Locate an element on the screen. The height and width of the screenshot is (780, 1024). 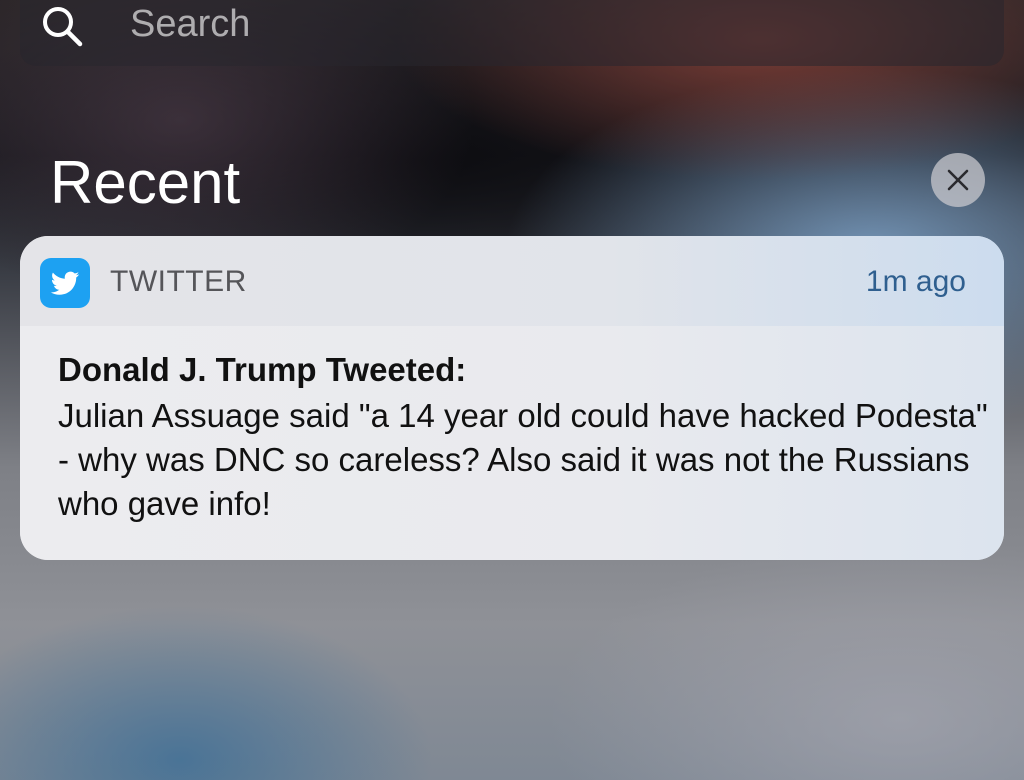
notification-header: TWITTER 1m ago is located at coordinates (512, 281).